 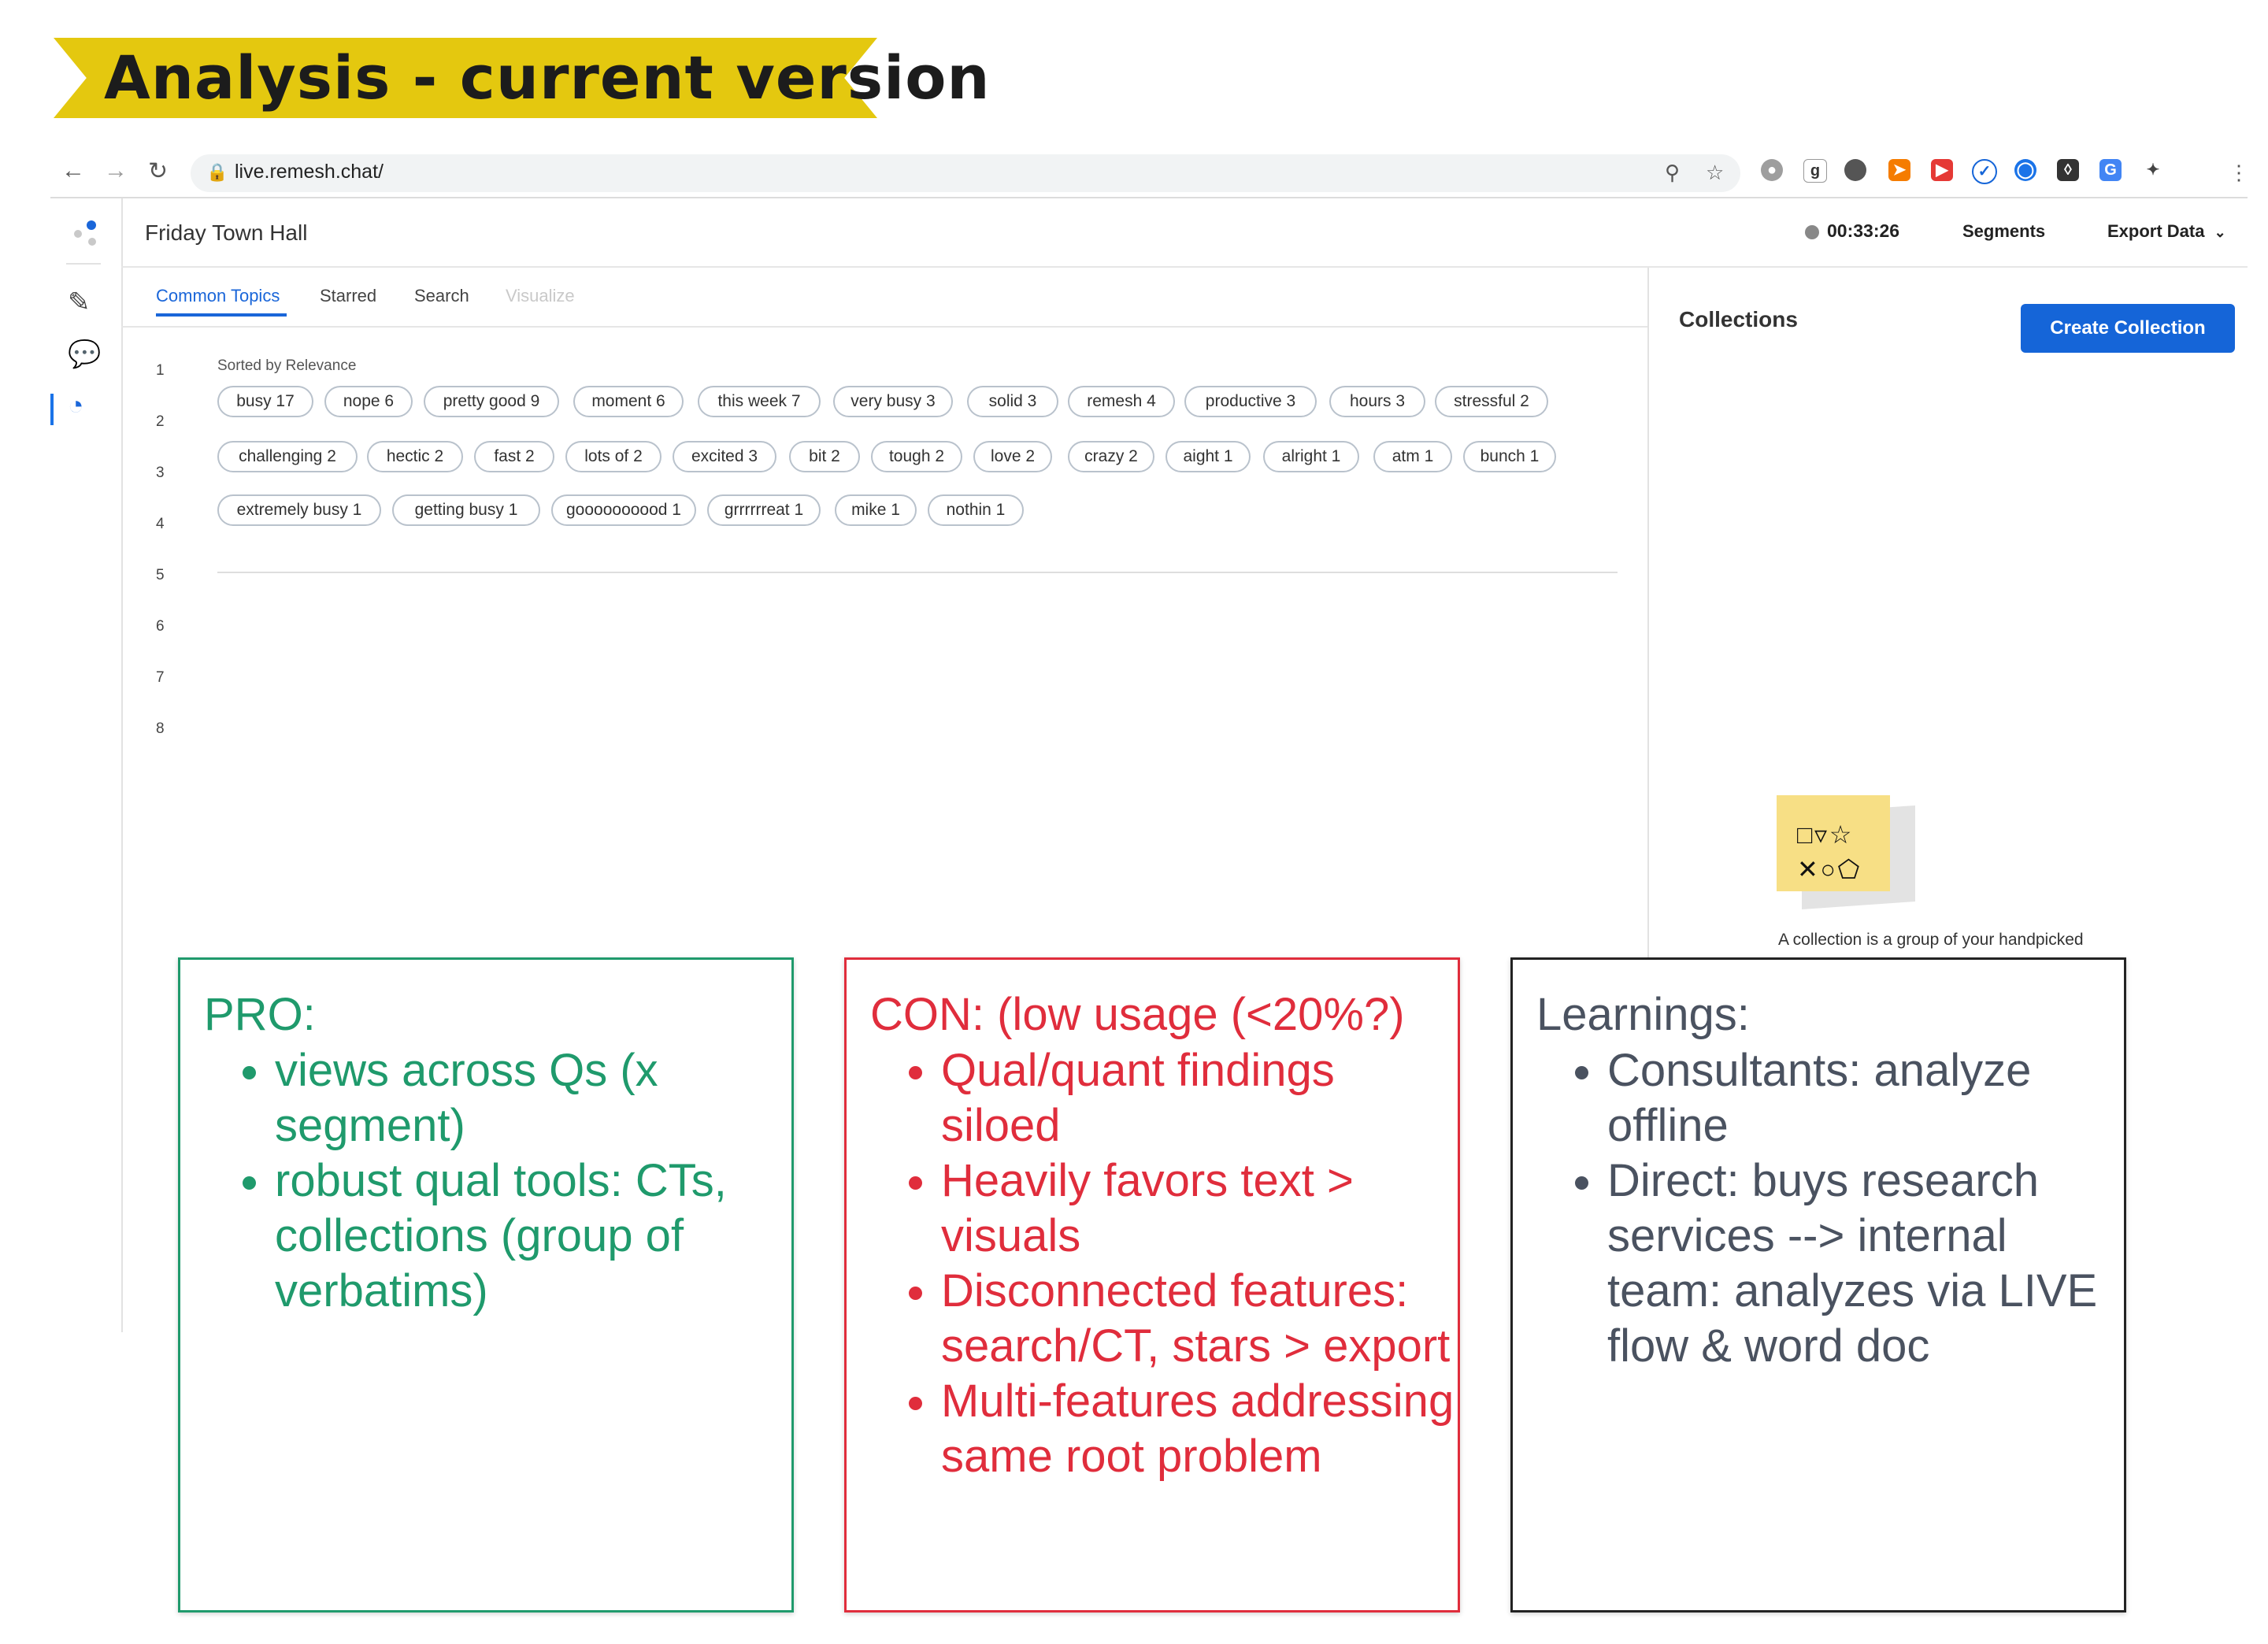 What do you see at coordinates (2068, 170) in the screenshot?
I see `extension-icon: ◊` at bounding box center [2068, 170].